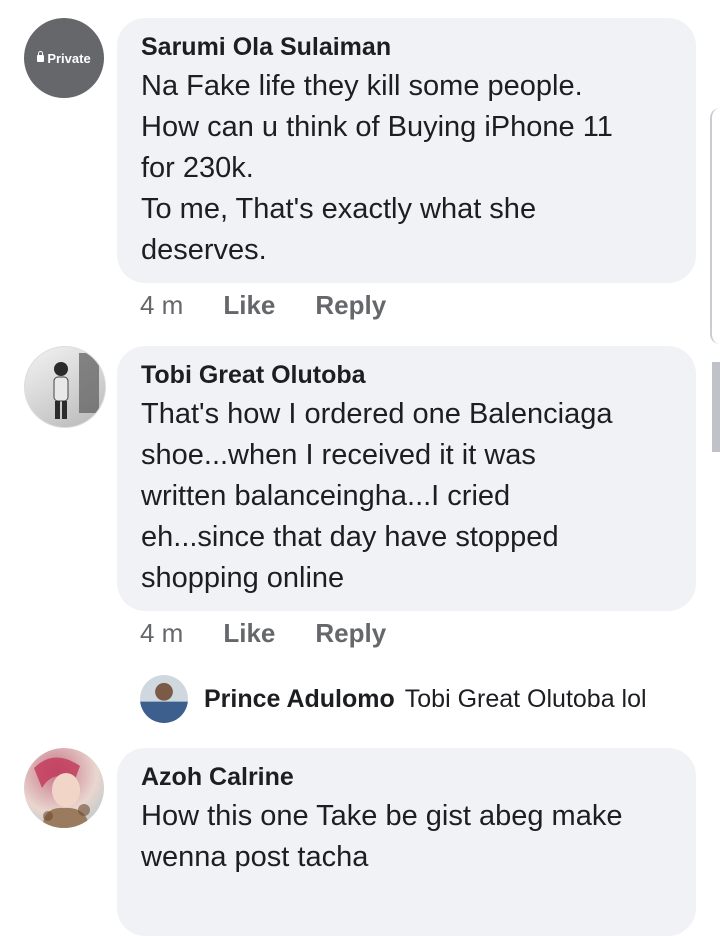  What do you see at coordinates (339, 209) in the screenshot?
I see `comment-line: To me, That's exactly what she` at bounding box center [339, 209].